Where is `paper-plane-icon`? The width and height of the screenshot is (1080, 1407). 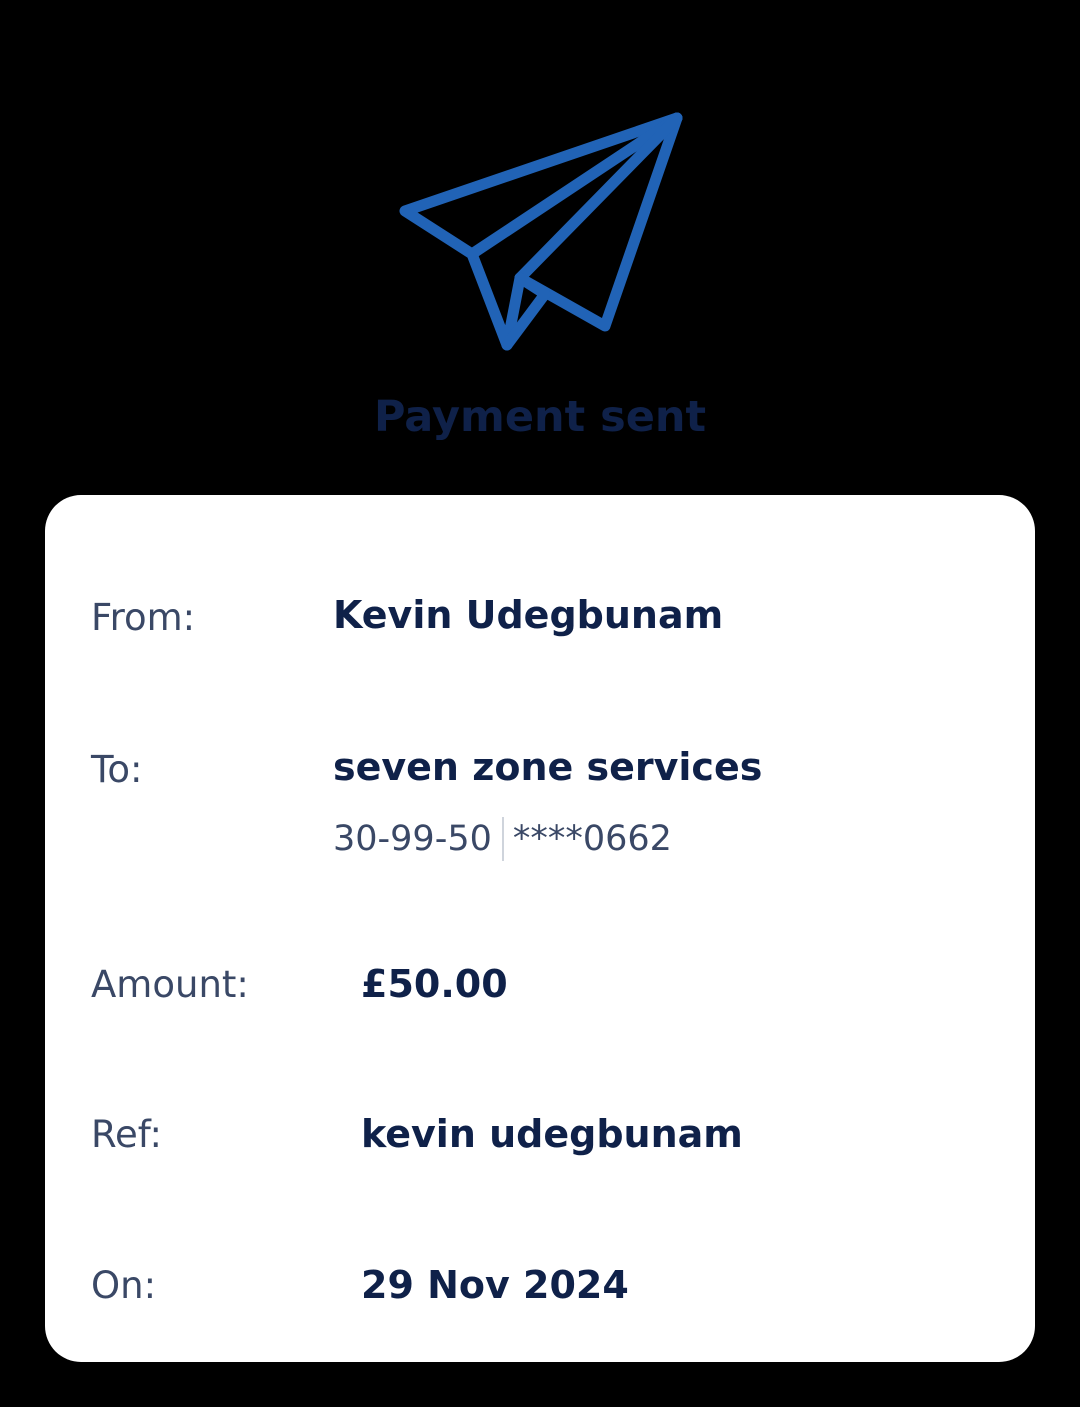 paper-plane-icon is located at coordinates (541, 231).